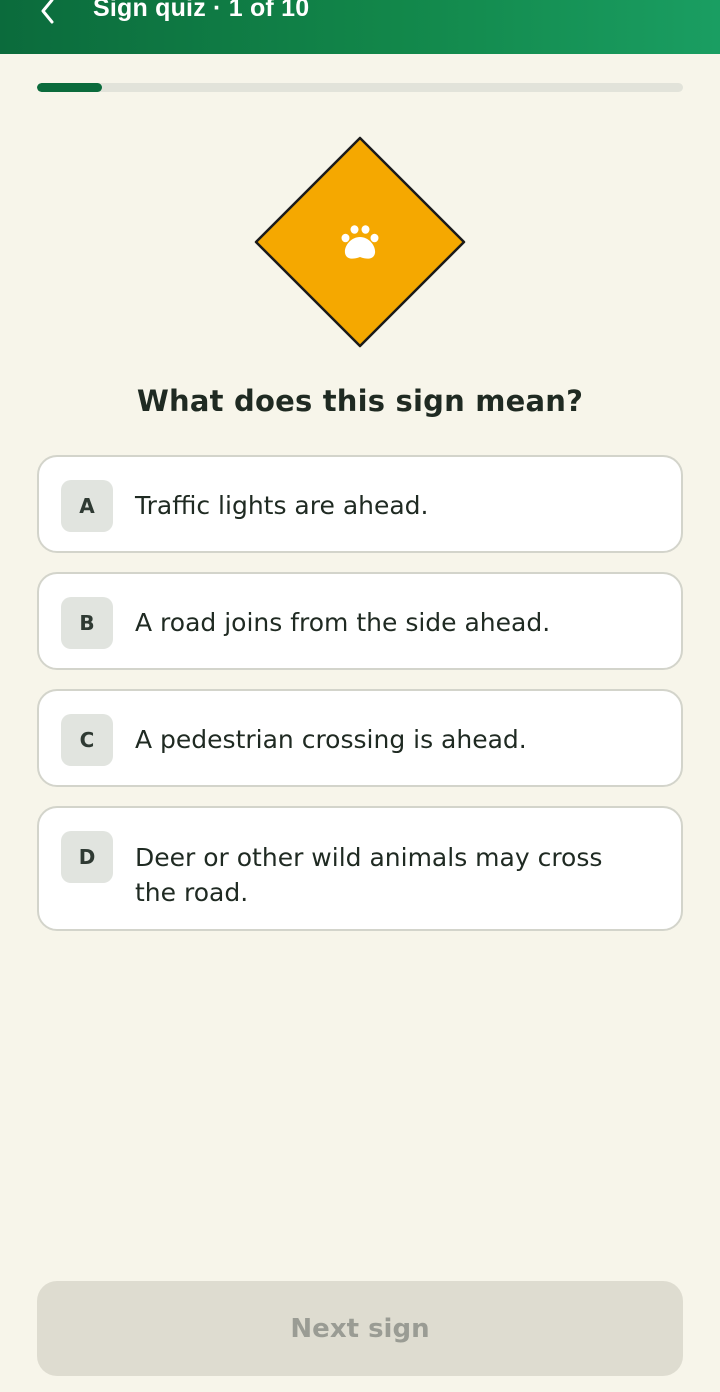 The height and width of the screenshot is (1392, 720). Describe the element at coordinates (87, 857) in the screenshot. I see `option-letter-badge: D` at that location.